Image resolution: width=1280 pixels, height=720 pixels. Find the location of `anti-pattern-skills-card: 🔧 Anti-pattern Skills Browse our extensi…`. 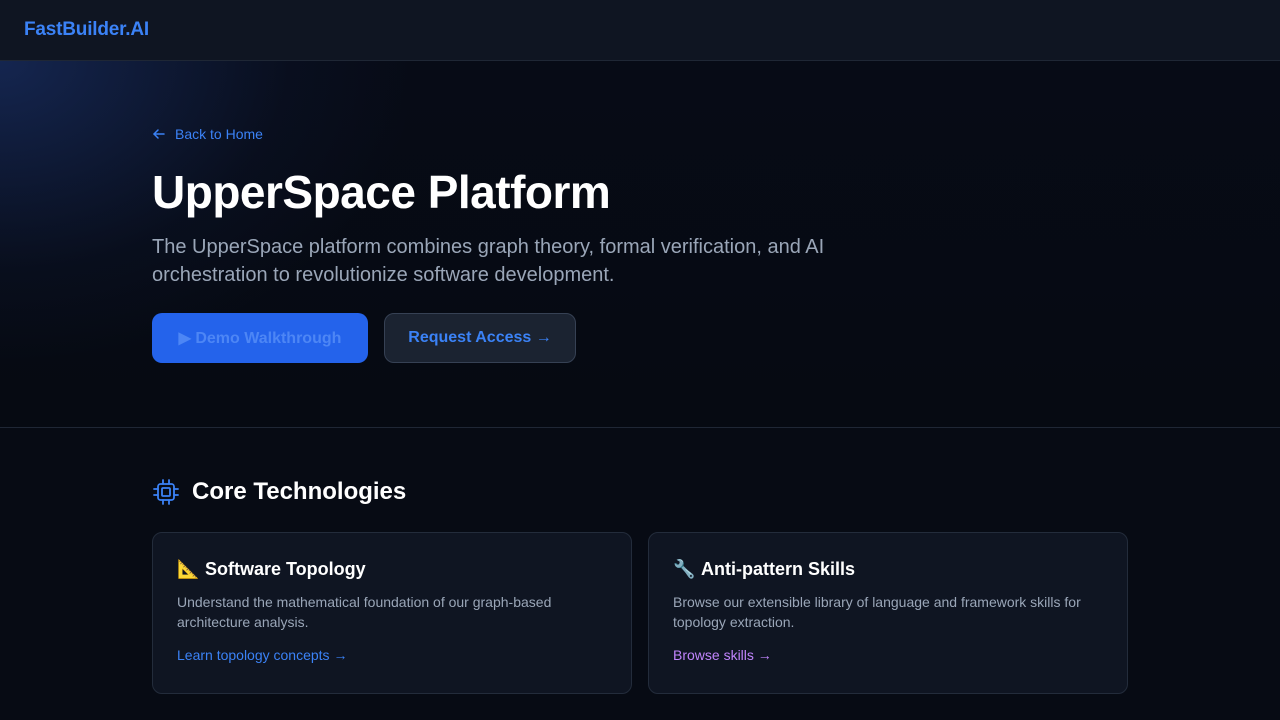

anti-pattern-skills-card: 🔧 Anti-pattern Skills Browse our extensi… is located at coordinates (888, 613).